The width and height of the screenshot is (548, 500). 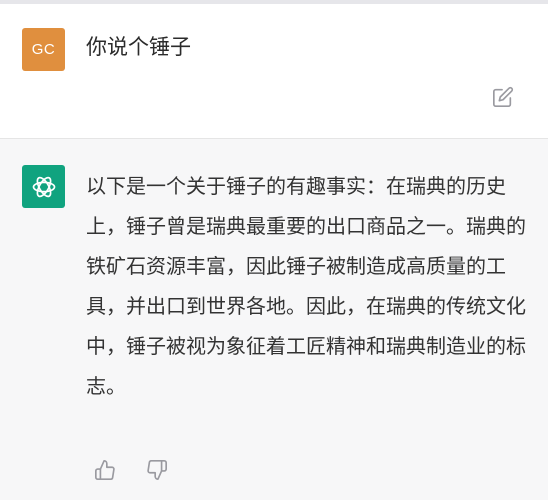 I want to click on edit-message-button, so click(x=503, y=97).